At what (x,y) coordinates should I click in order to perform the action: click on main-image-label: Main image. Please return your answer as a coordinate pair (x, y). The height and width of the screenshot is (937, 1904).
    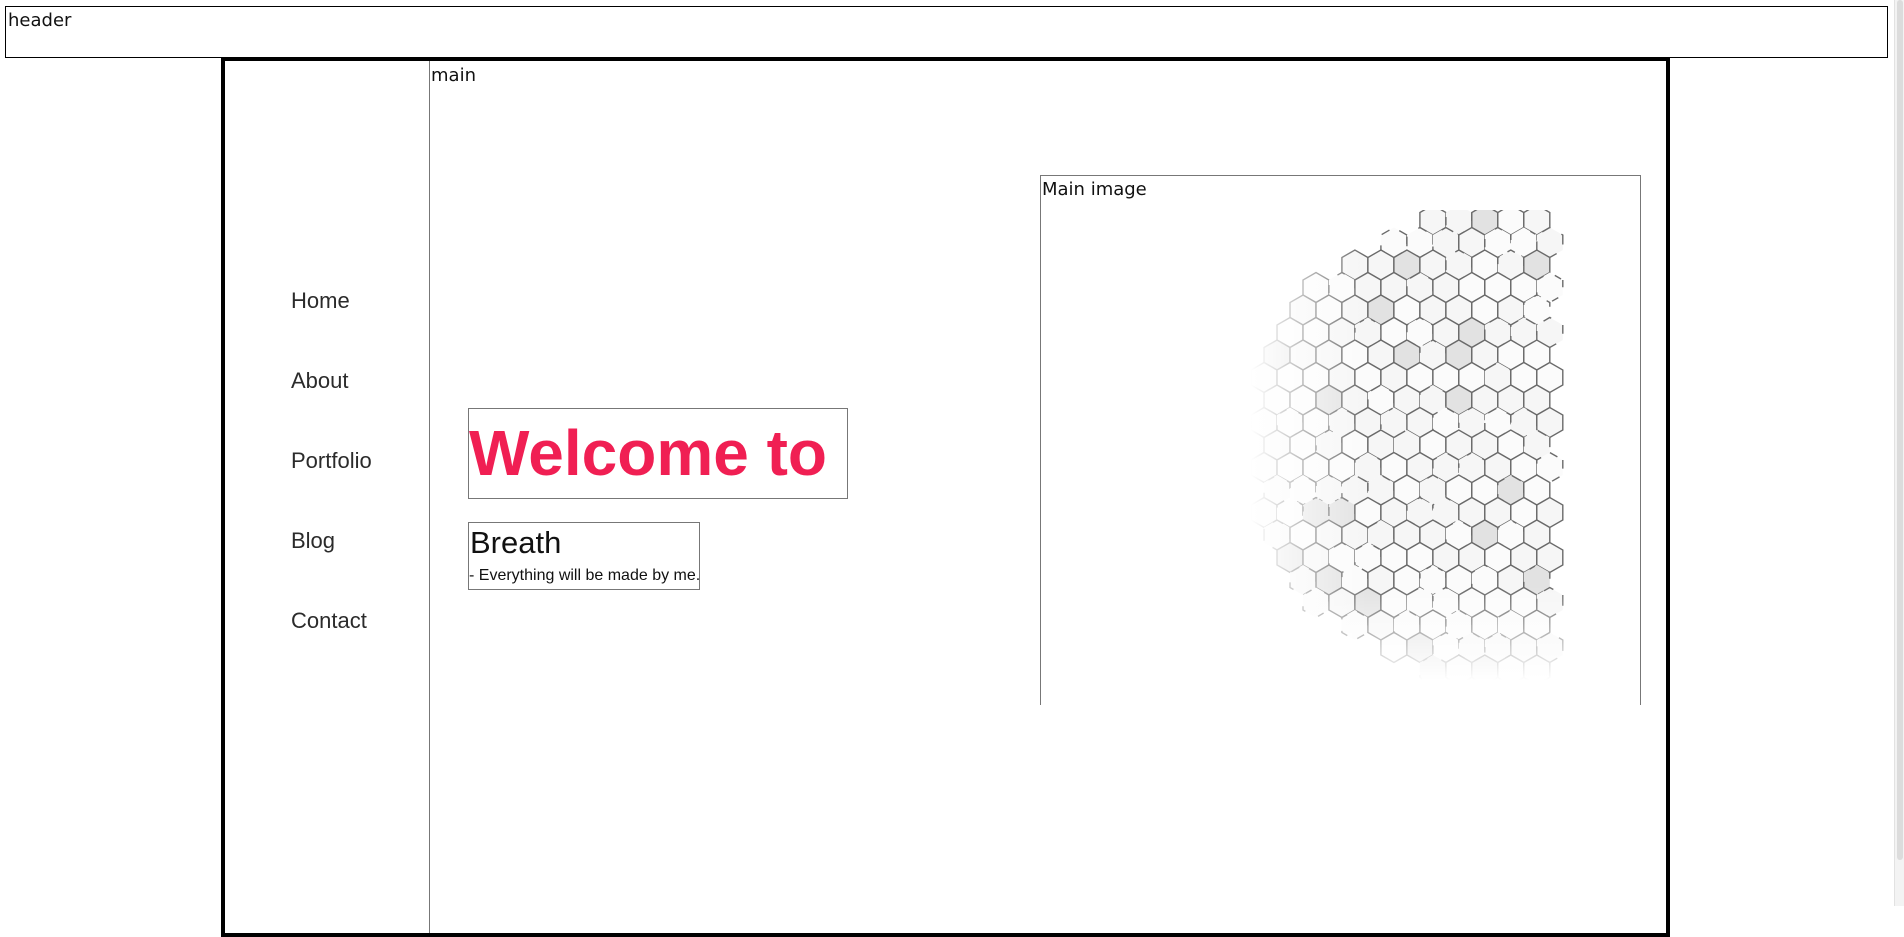
    Looking at the image, I should click on (1094, 189).